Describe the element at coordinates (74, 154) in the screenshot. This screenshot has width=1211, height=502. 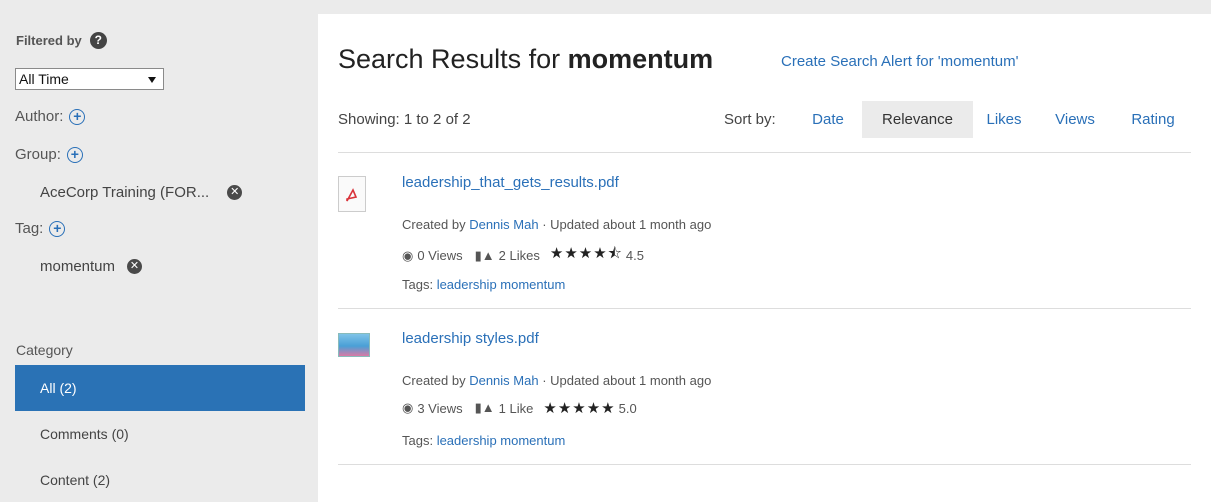
I see `add-group-icon: +` at that location.